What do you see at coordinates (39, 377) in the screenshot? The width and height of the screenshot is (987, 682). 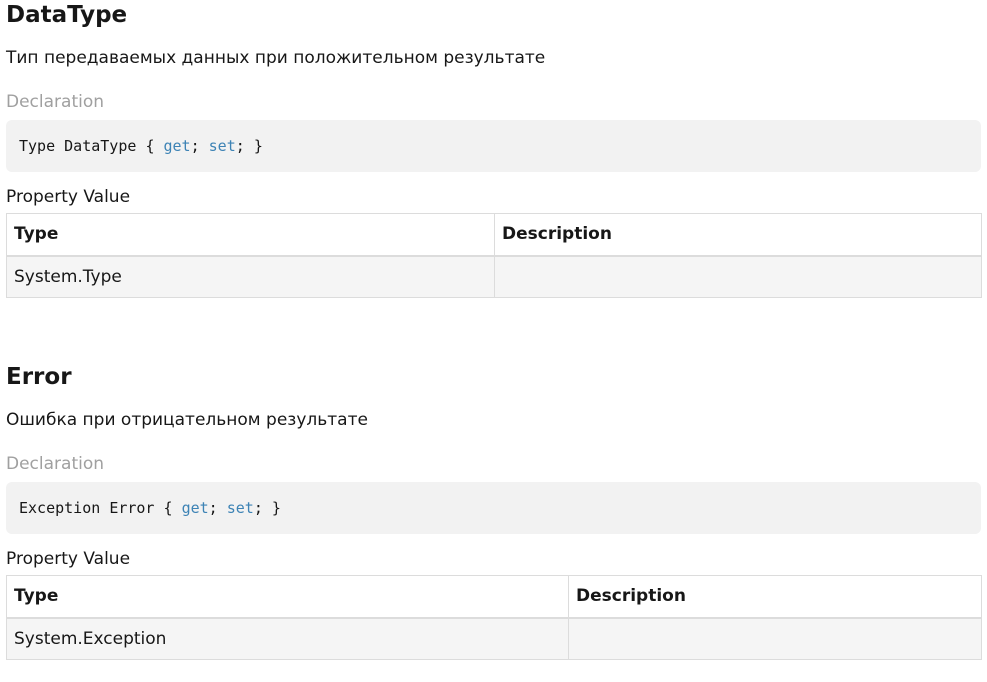 I see `property-title: Error` at bounding box center [39, 377].